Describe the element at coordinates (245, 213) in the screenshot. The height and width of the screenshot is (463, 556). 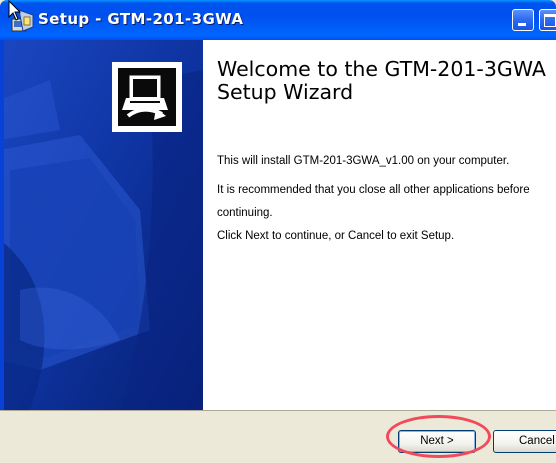
I see `close-apps-text-continued: continuing.` at that location.